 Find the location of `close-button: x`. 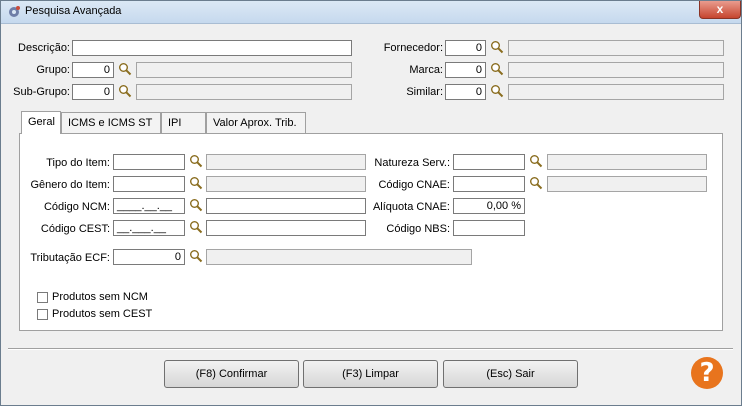

close-button: x is located at coordinates (720, 10).